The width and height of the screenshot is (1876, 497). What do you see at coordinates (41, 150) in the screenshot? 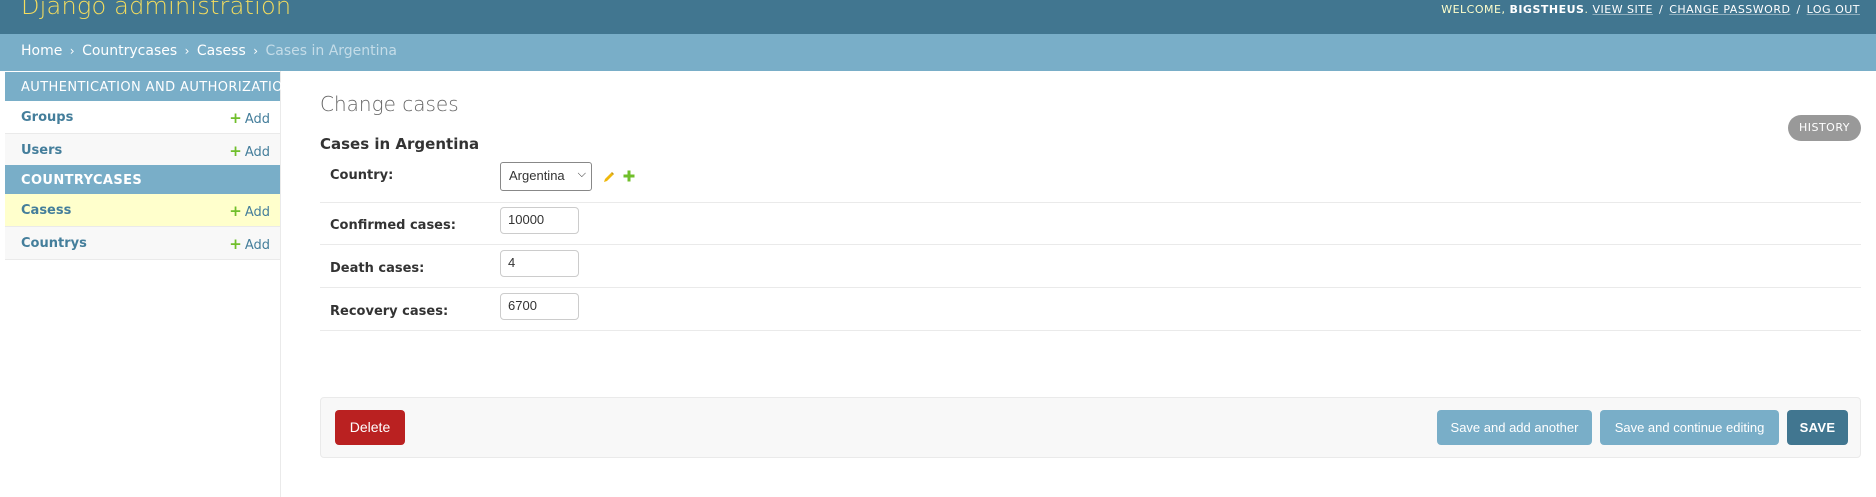
I see `users-link: Users` at bounding box center [41, 150].